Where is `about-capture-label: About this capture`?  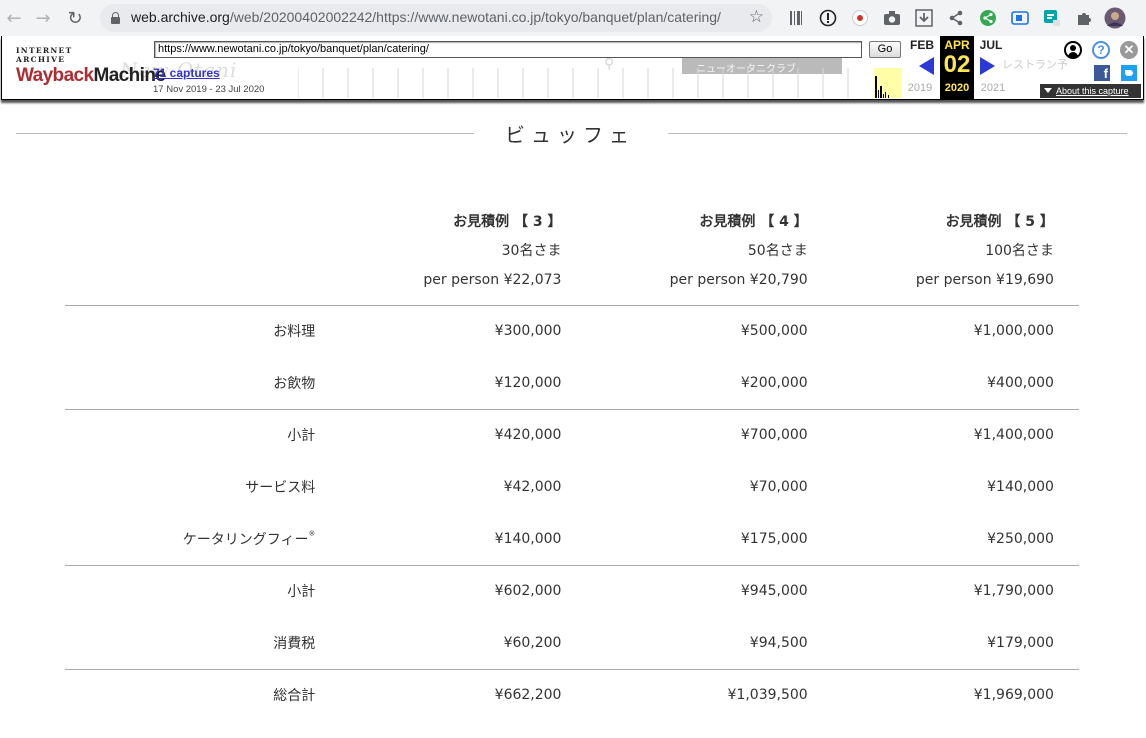 about-capture-label: About this capture is located at coordinates (1092, 91).